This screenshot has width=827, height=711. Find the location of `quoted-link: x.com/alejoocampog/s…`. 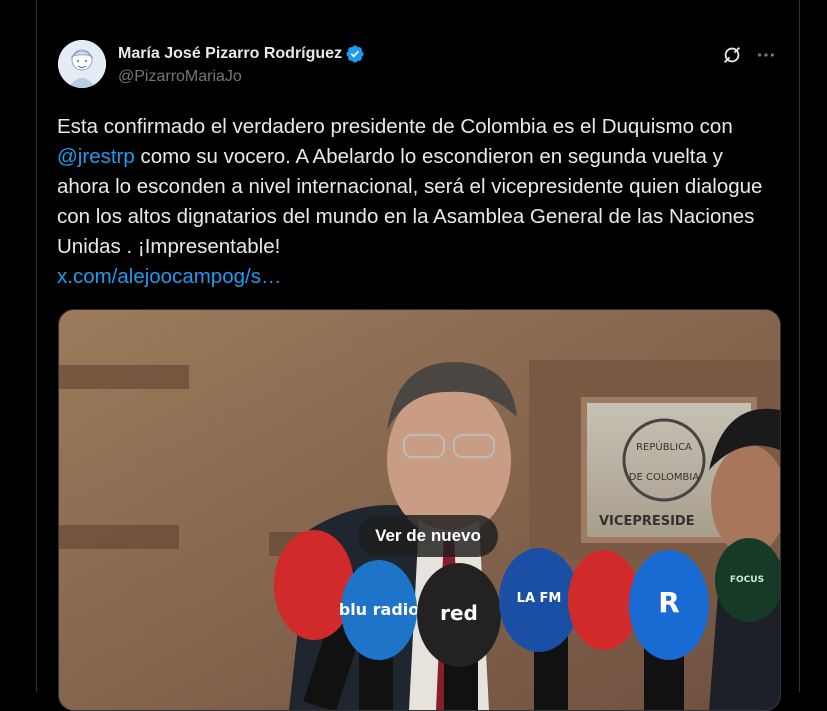

quoted-link: x.com/alejoocampog/s… is located at coordinates (169, 276).